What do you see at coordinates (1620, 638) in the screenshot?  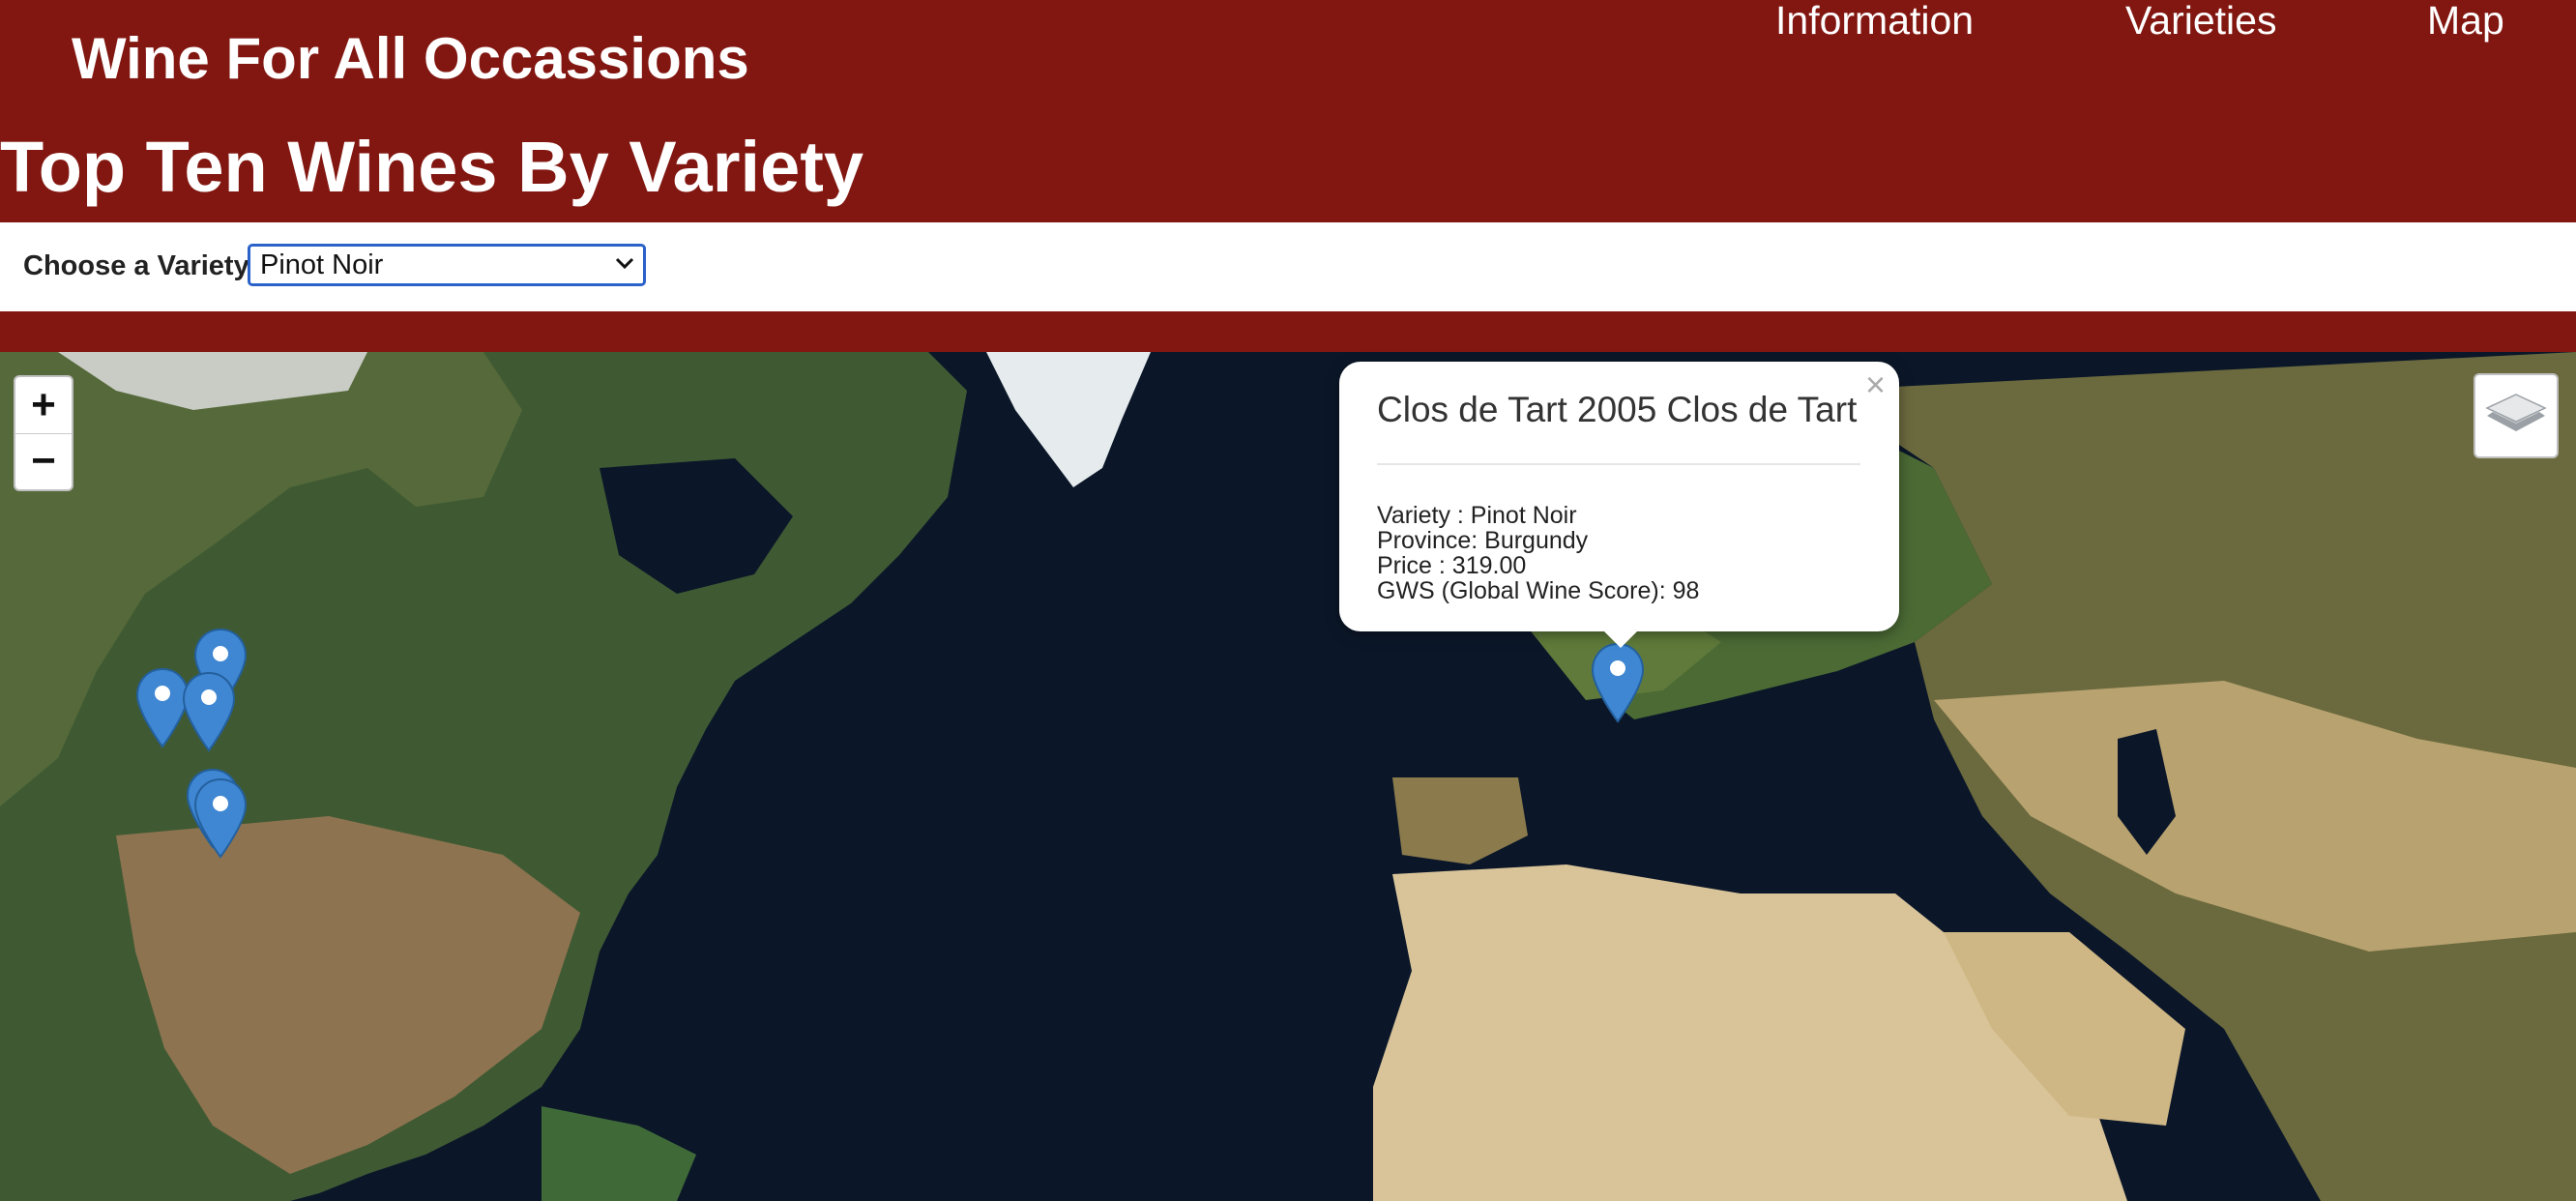 I see `popup-tip` at bounding box center [1620, 638].